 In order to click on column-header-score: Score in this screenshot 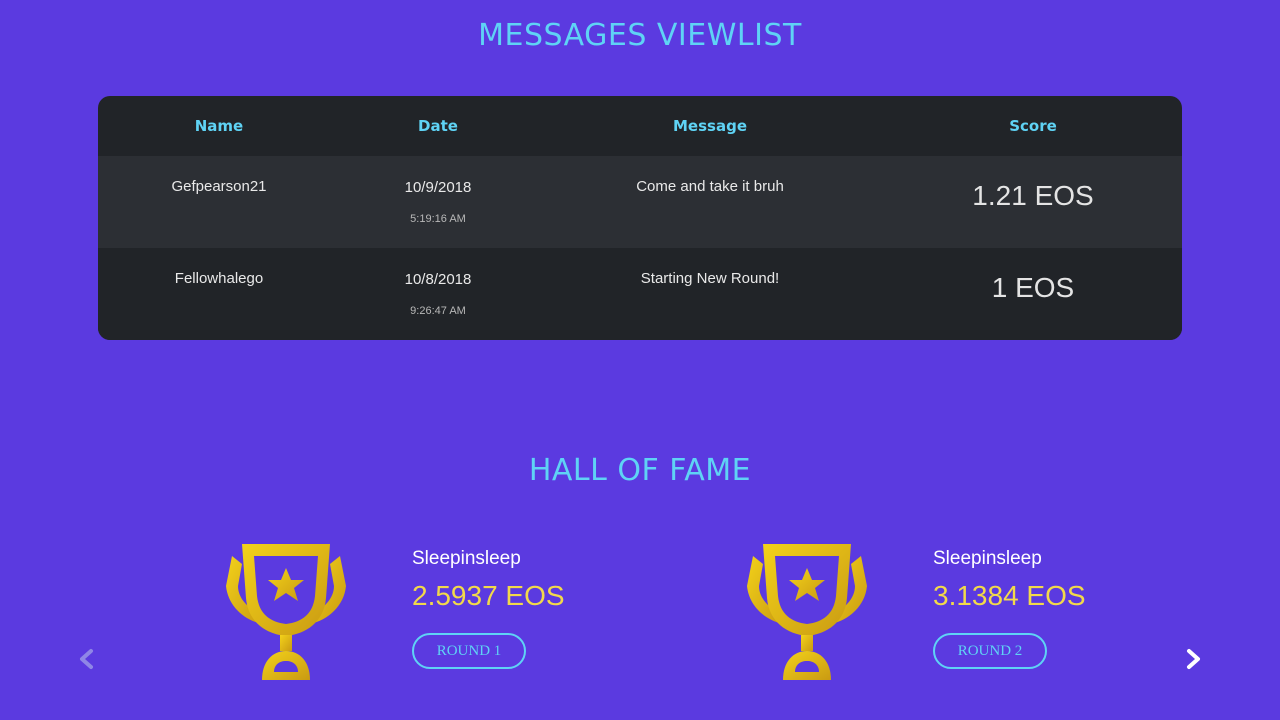, I will do `click(1033, 126)`.